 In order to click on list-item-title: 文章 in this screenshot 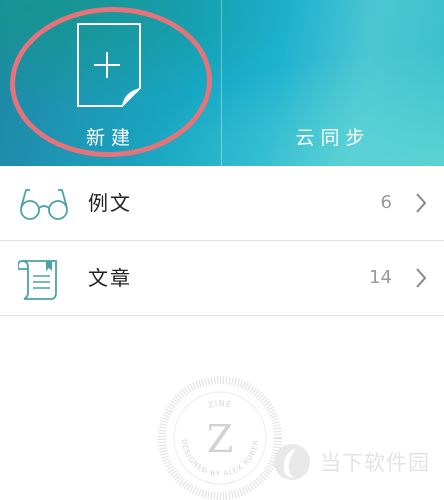, I will do `click(110, 278)`.